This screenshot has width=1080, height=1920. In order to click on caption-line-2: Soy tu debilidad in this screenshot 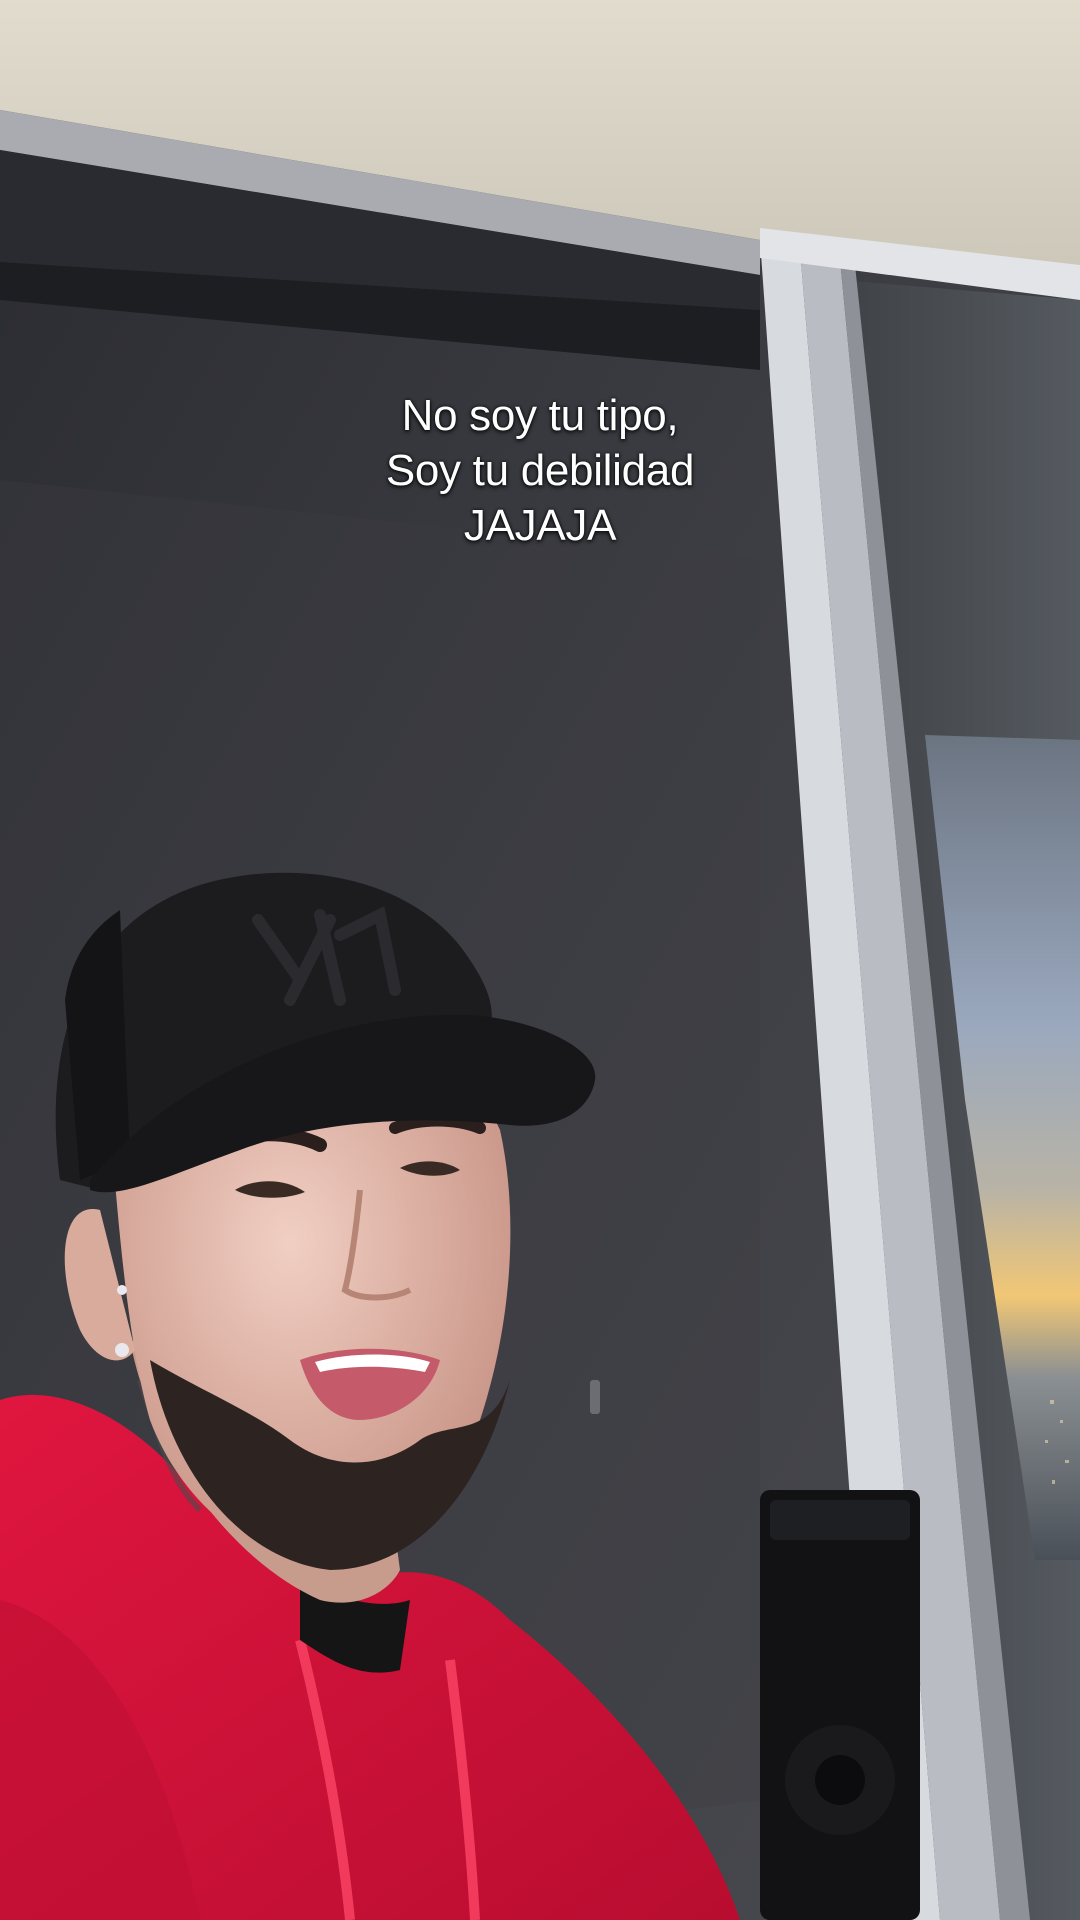, I will do `click(540, 470)`.